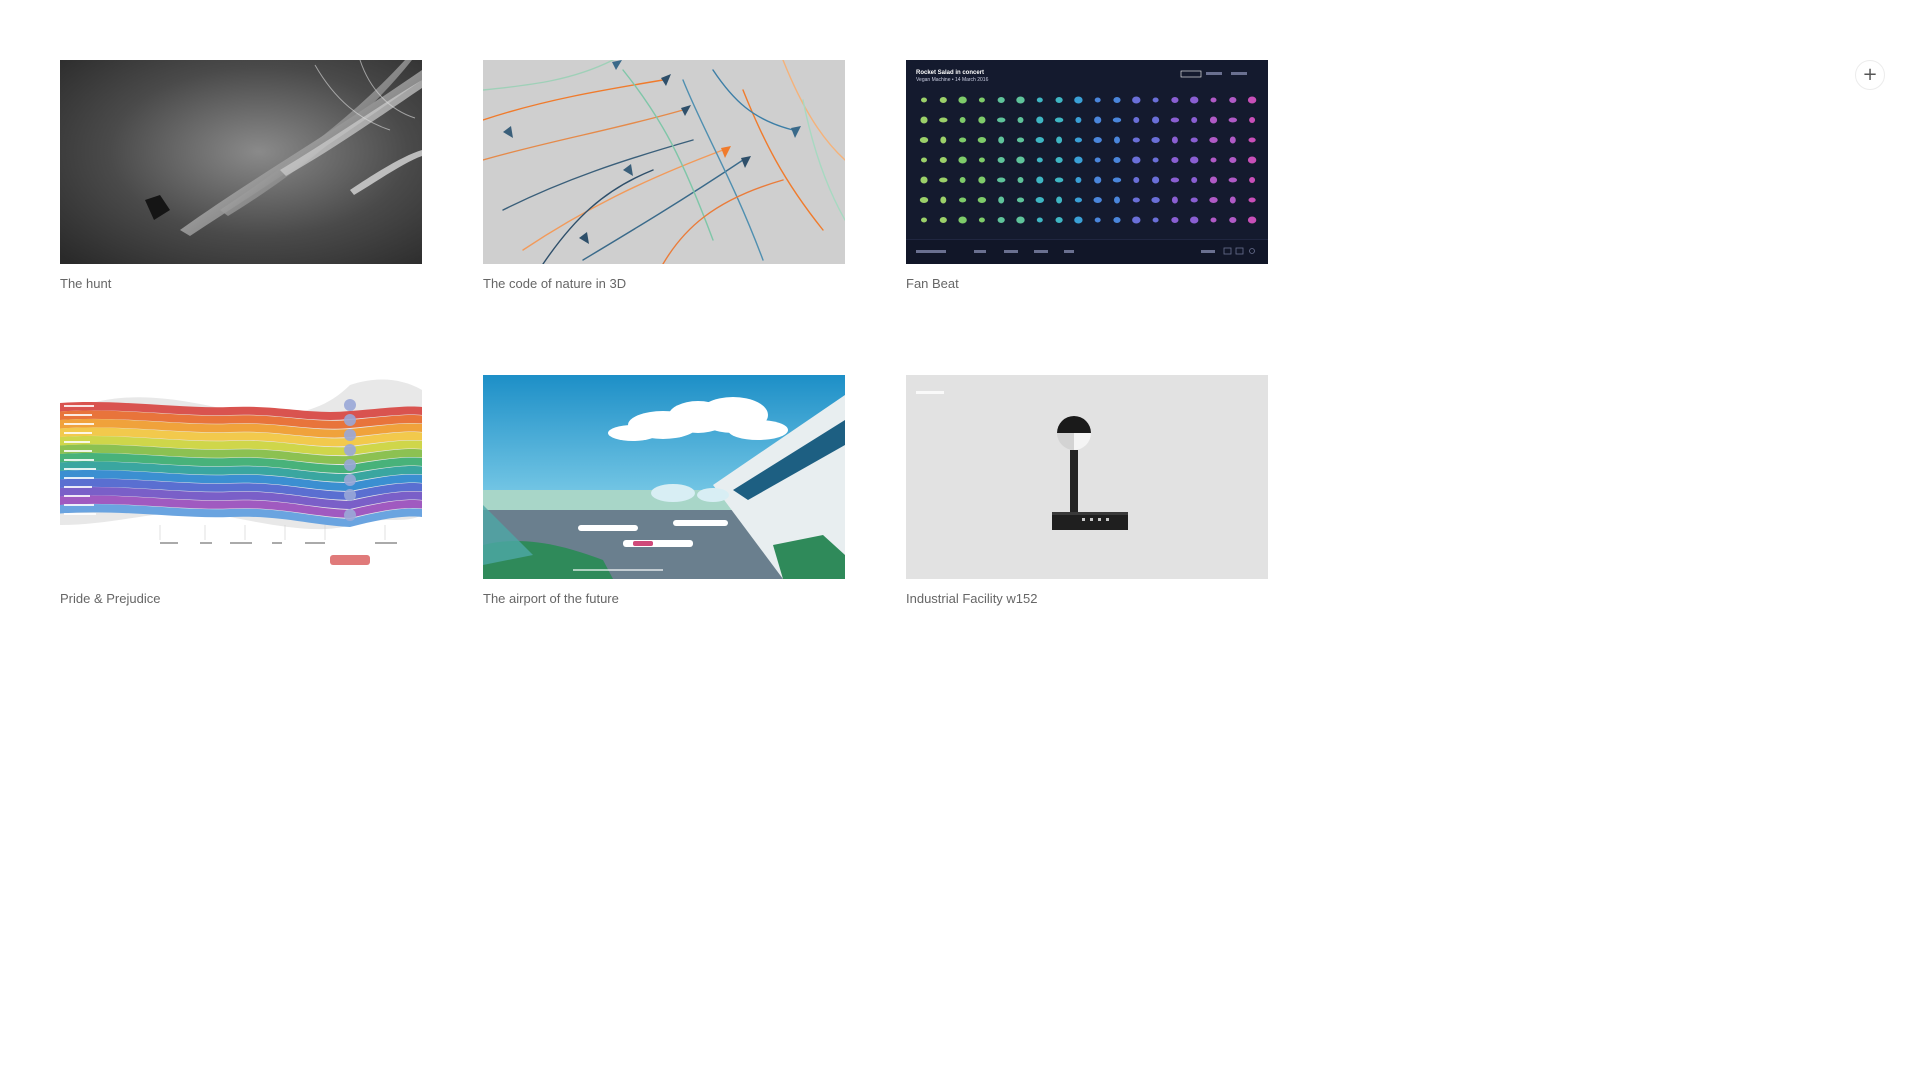  I want to click on project-card-airport-of-the-future: The airport of the future, so click(664, 491).